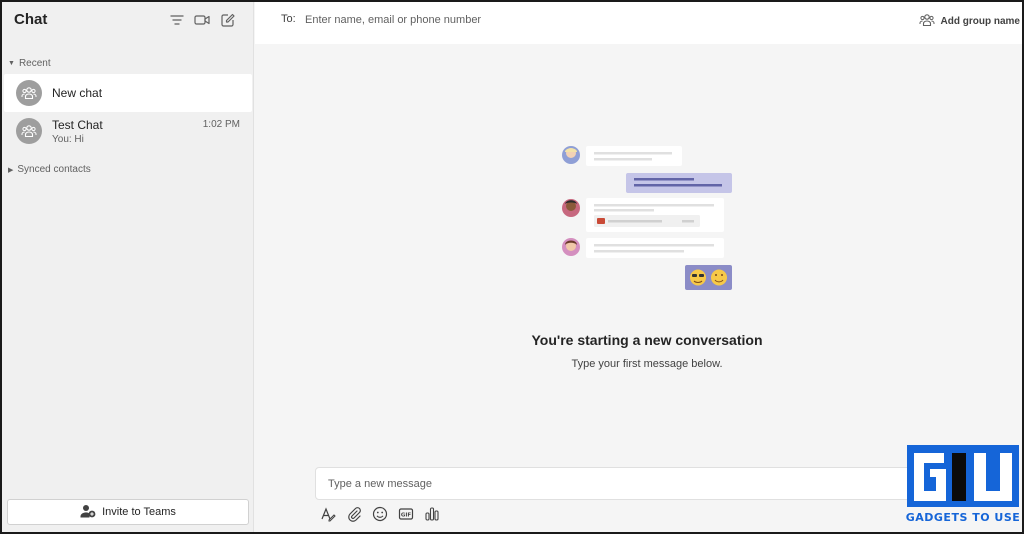 The height and width of the screenshot is (534, 1024). What do you see at coordinates (288, 19) in the screenshot?
I see `to-label: To:` at bounding box center [288, 19].